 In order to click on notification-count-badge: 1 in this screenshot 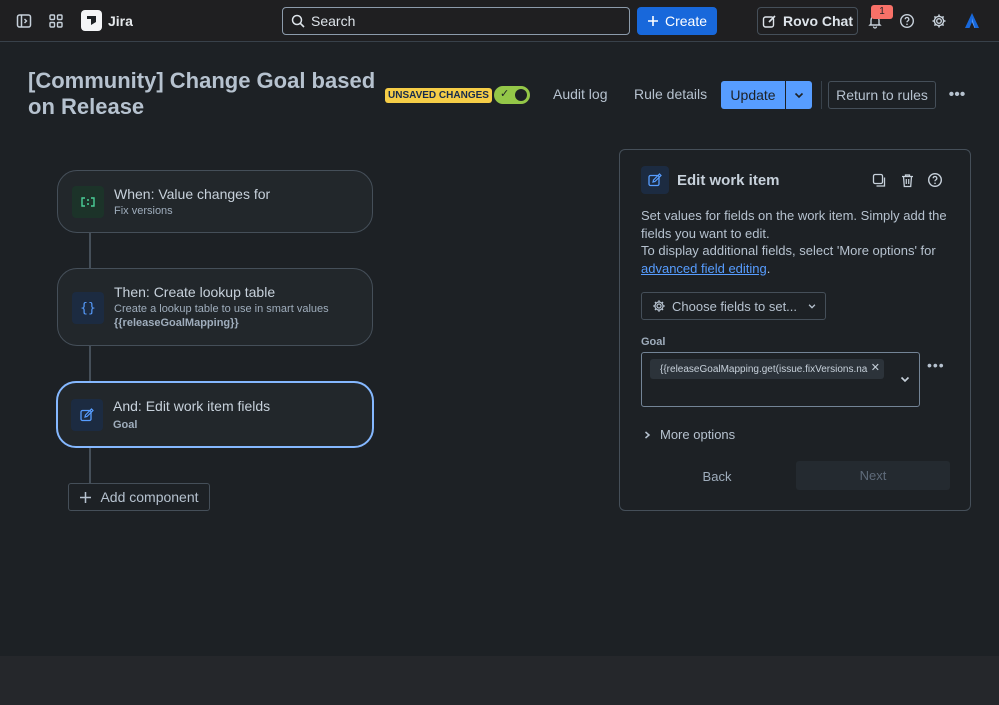, I will do `click(882, 12)`.